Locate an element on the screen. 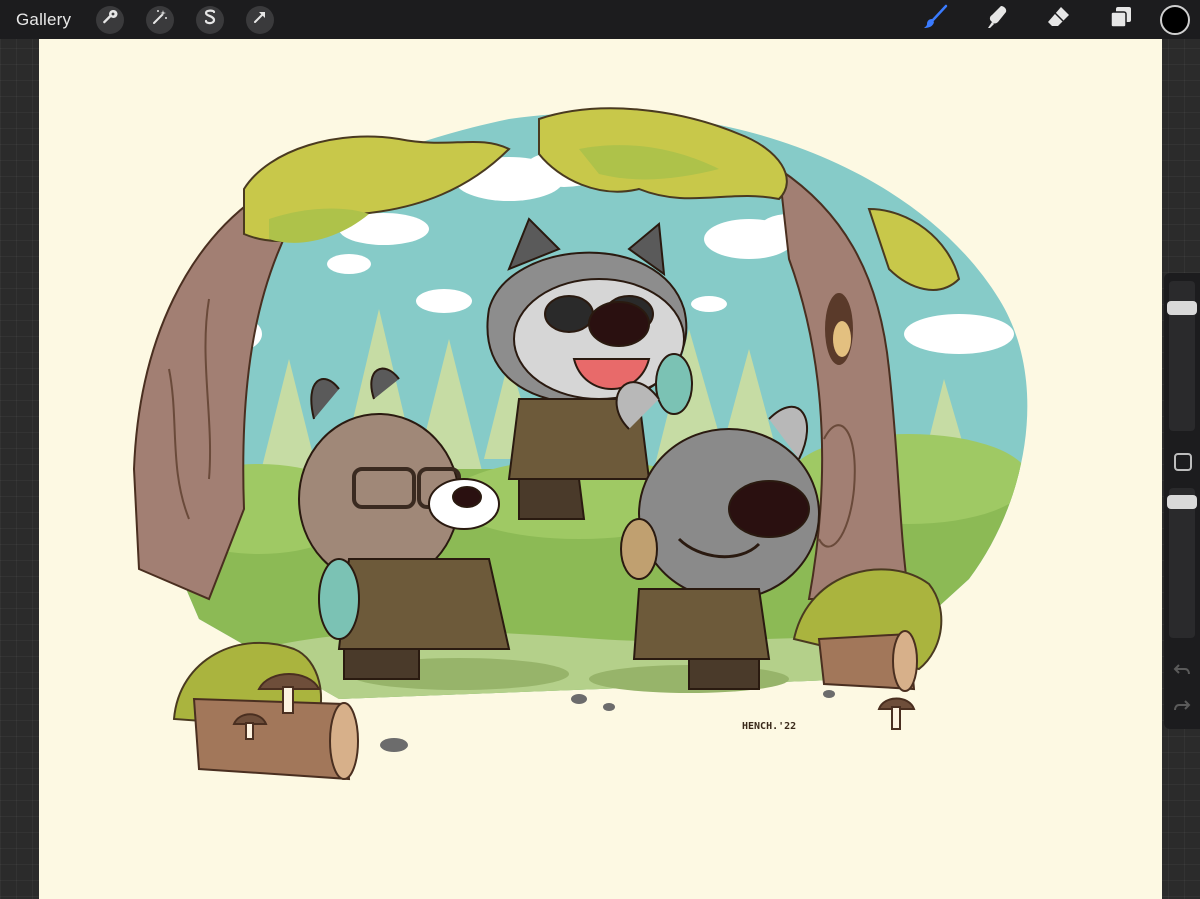 The height and width of the screenshot is (899, 1200). brush-size-thumb is located at coordinates (1182, 308).